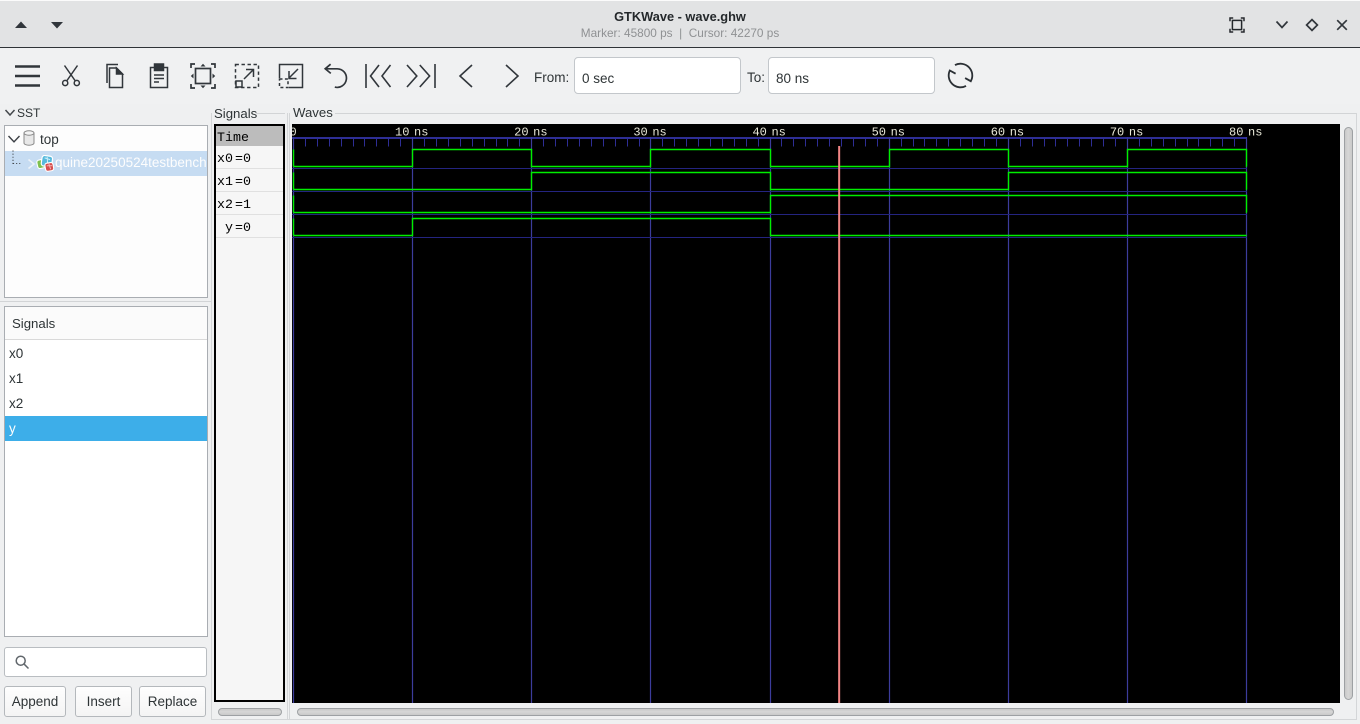 The image size is (1360, 724). I want to click on svg-text: 40, so click(759, 132).